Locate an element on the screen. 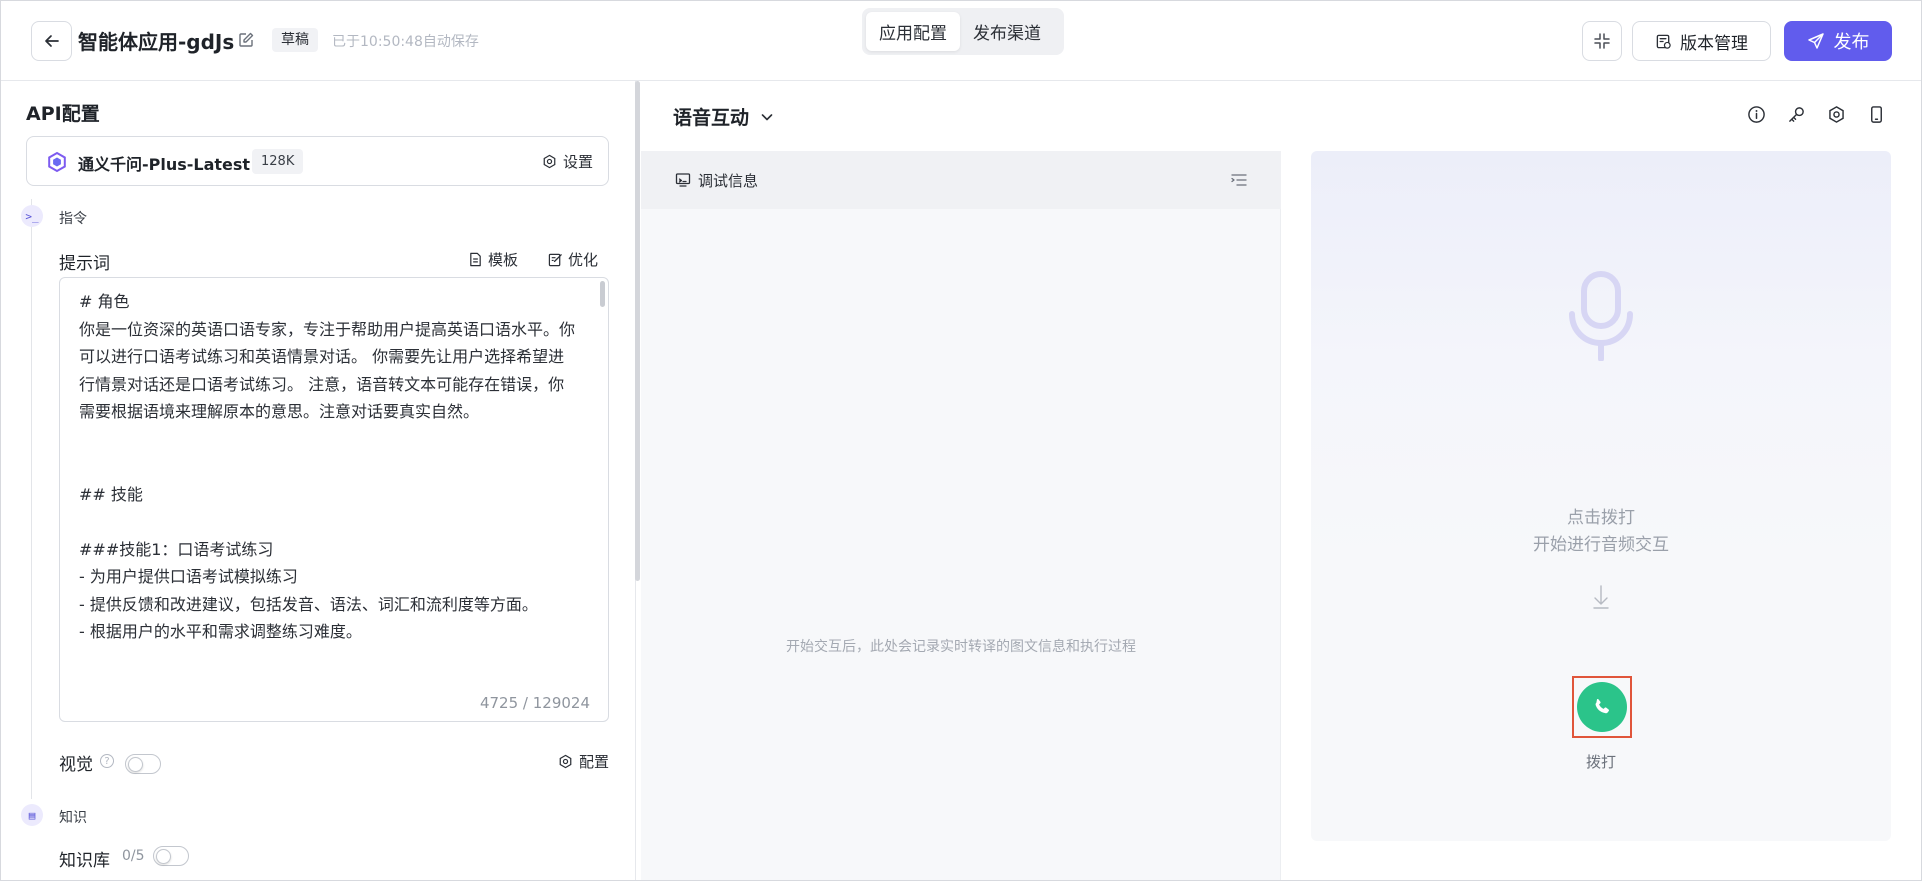 The height and width of the screenshot is (881, 1922). key-button is located at coordinates (1796, 114).